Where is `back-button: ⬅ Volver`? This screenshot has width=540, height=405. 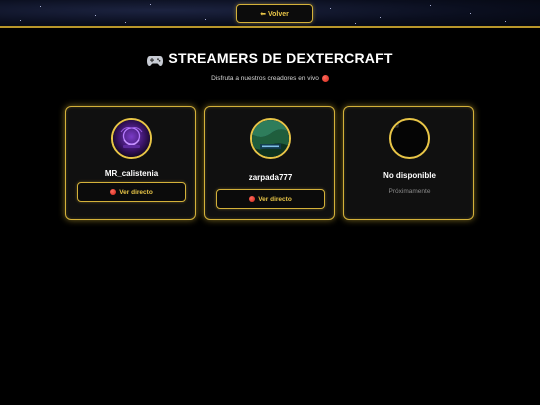 back-button: ⬅ Volver is located at coordinates (274, 13).